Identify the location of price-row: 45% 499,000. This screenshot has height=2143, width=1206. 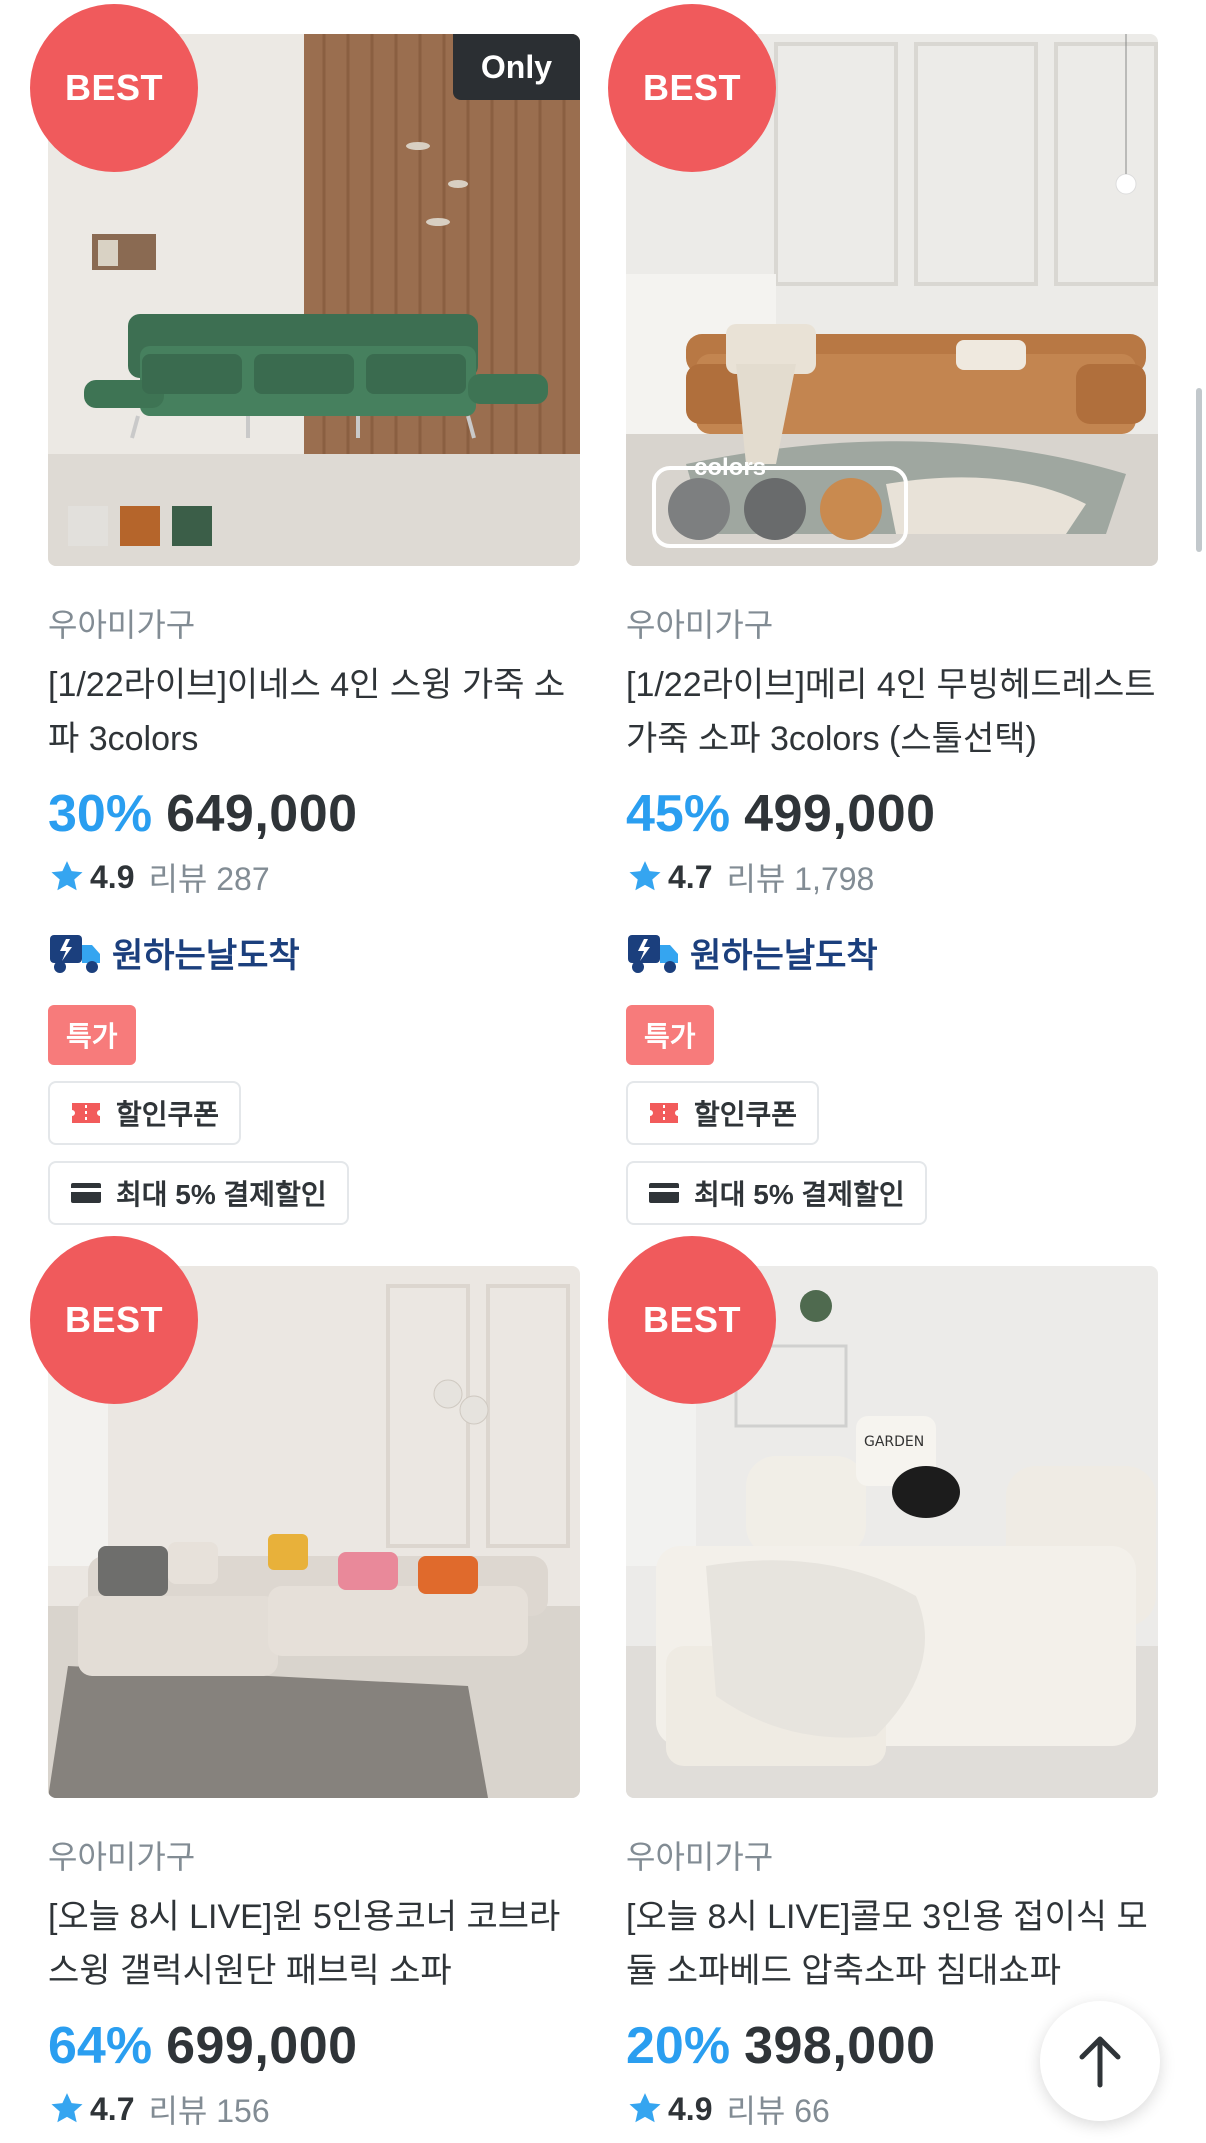
(892, 814).